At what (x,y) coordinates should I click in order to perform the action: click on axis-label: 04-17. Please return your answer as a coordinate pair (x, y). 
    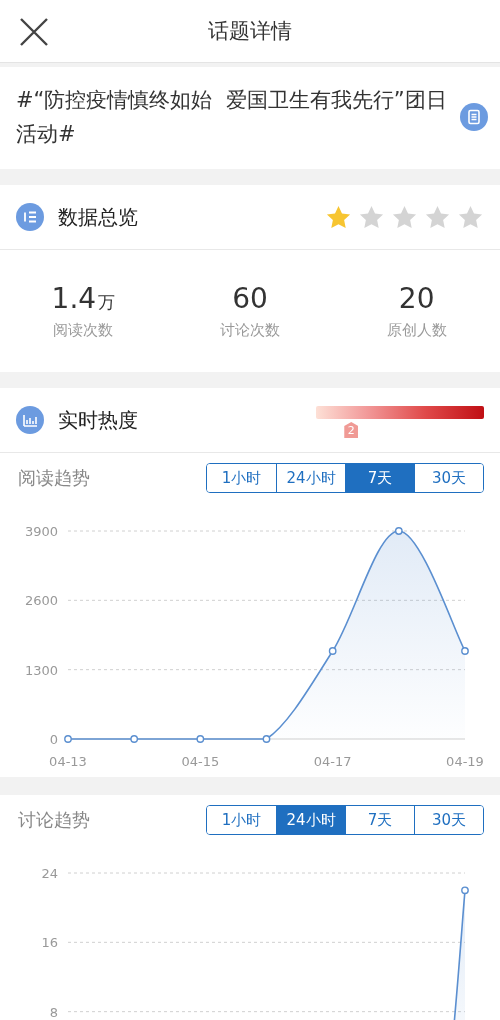
    Looking at the image, I should click on (332, 761).